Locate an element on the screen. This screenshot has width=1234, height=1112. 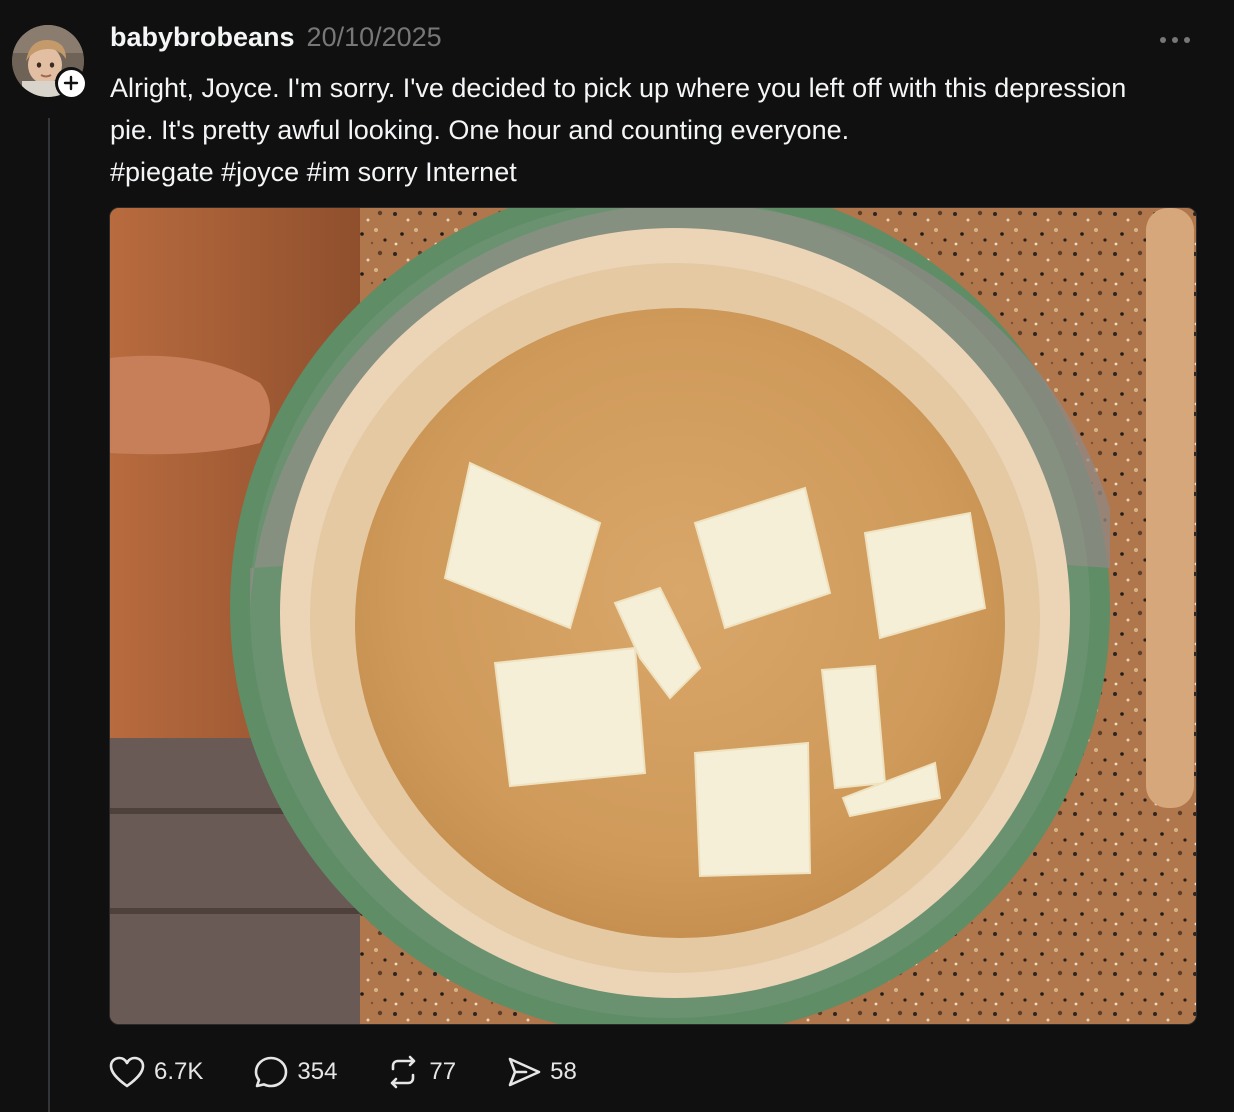
share-button: 58 is located at coordinates (541, 1072).